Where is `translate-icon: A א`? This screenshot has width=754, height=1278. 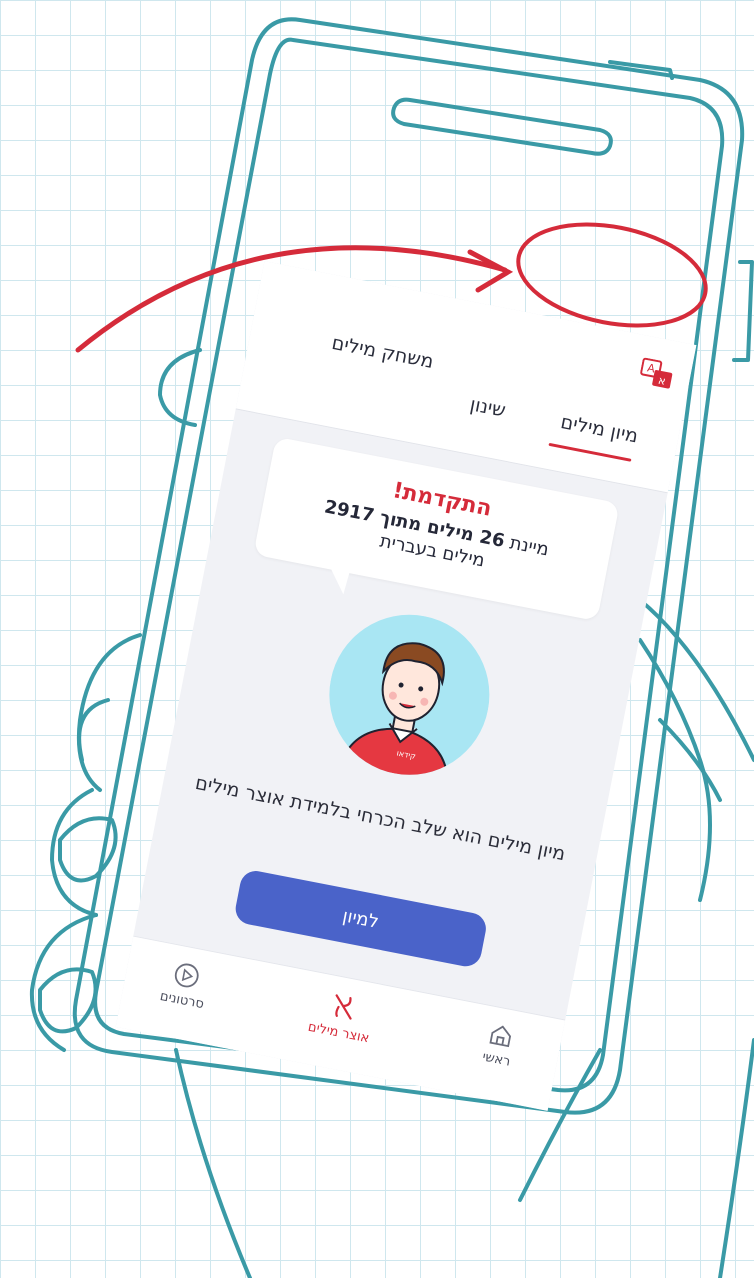
translate-icon: A א is located at coordinates (656, 375).